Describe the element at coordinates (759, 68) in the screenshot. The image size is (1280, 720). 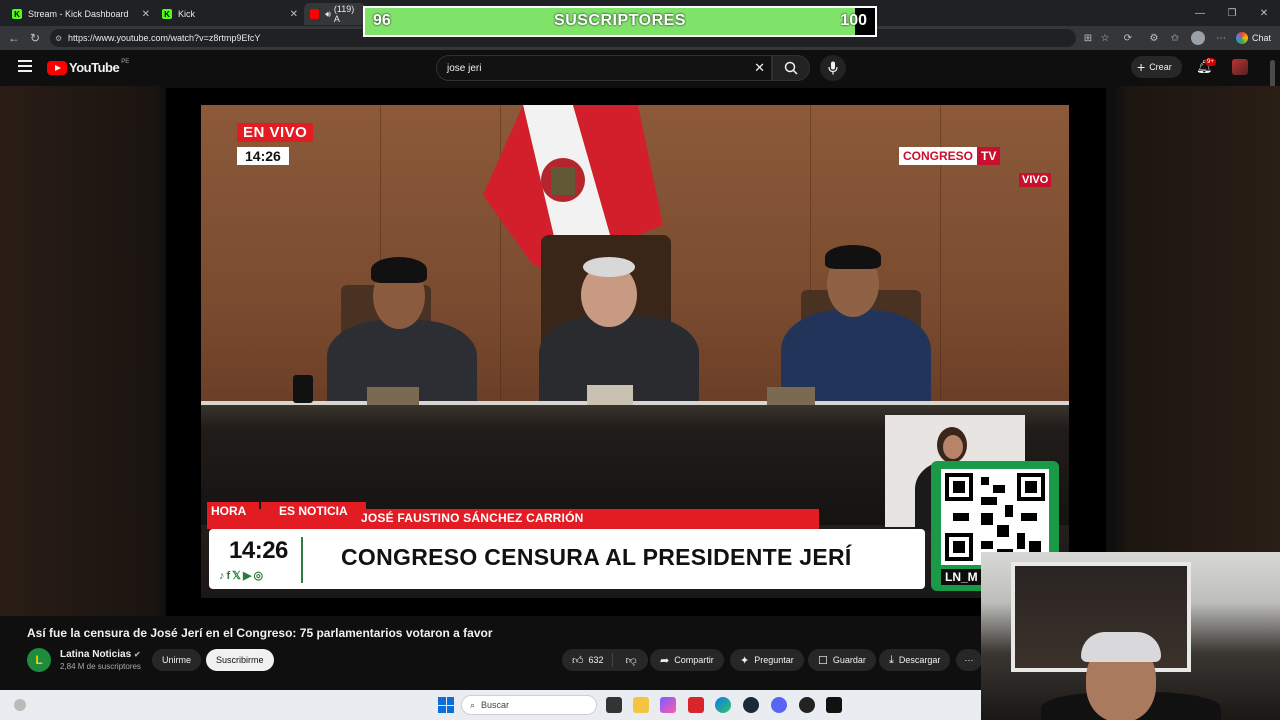
I see `clear-icon: ✕` at that location.